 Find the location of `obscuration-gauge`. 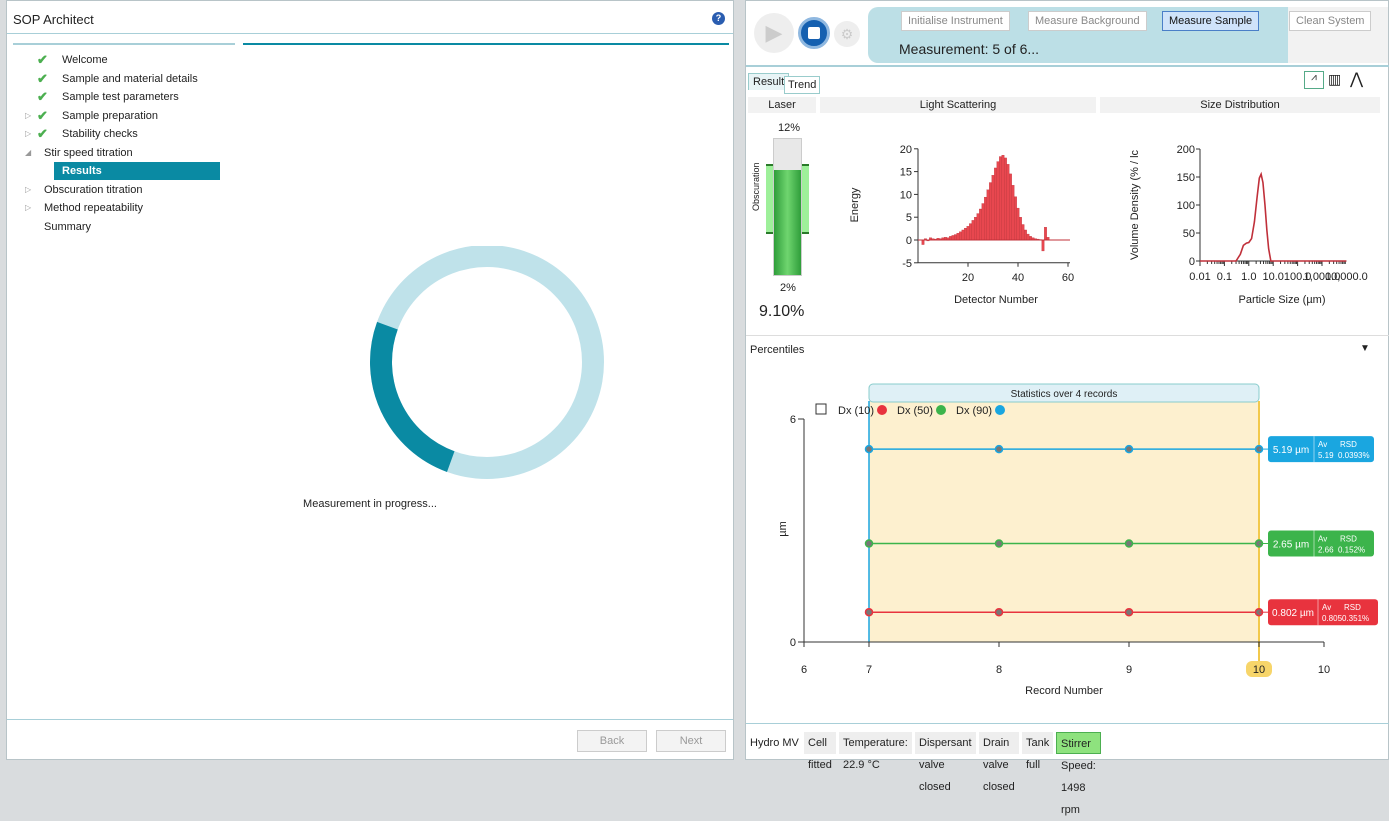

obscuration-gauge is located at coordinates (787, 207).